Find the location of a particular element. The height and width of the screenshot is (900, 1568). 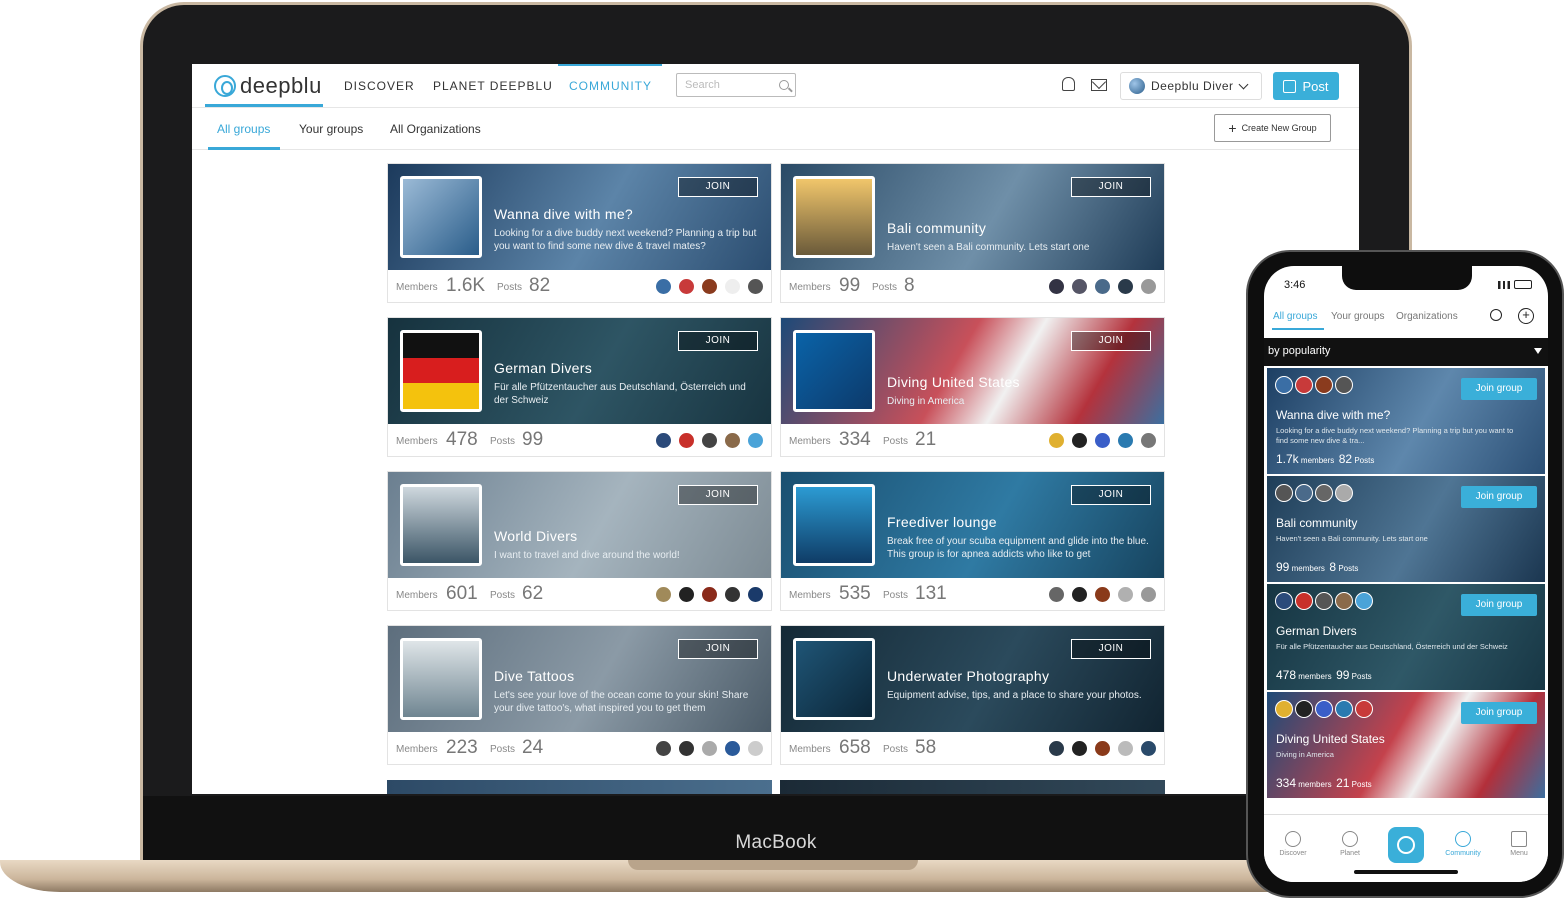

members-count: 1.6K is located at coordinates (466, 285).